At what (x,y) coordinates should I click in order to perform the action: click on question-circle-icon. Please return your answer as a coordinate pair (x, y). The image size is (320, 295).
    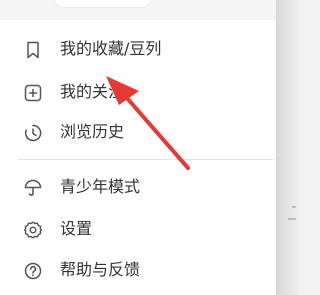
    Looking at the image, I should click on (33, 271).